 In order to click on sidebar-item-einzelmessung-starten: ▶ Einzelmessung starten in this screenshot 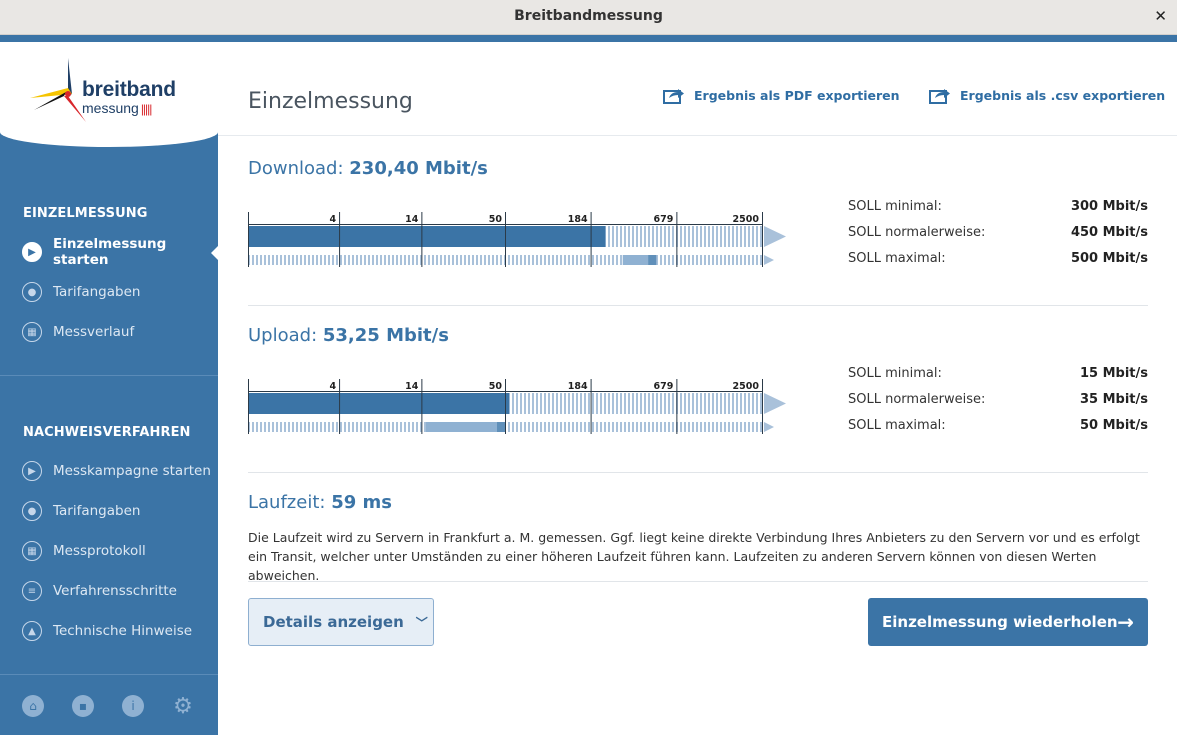, I will do `click(117, 252)`.